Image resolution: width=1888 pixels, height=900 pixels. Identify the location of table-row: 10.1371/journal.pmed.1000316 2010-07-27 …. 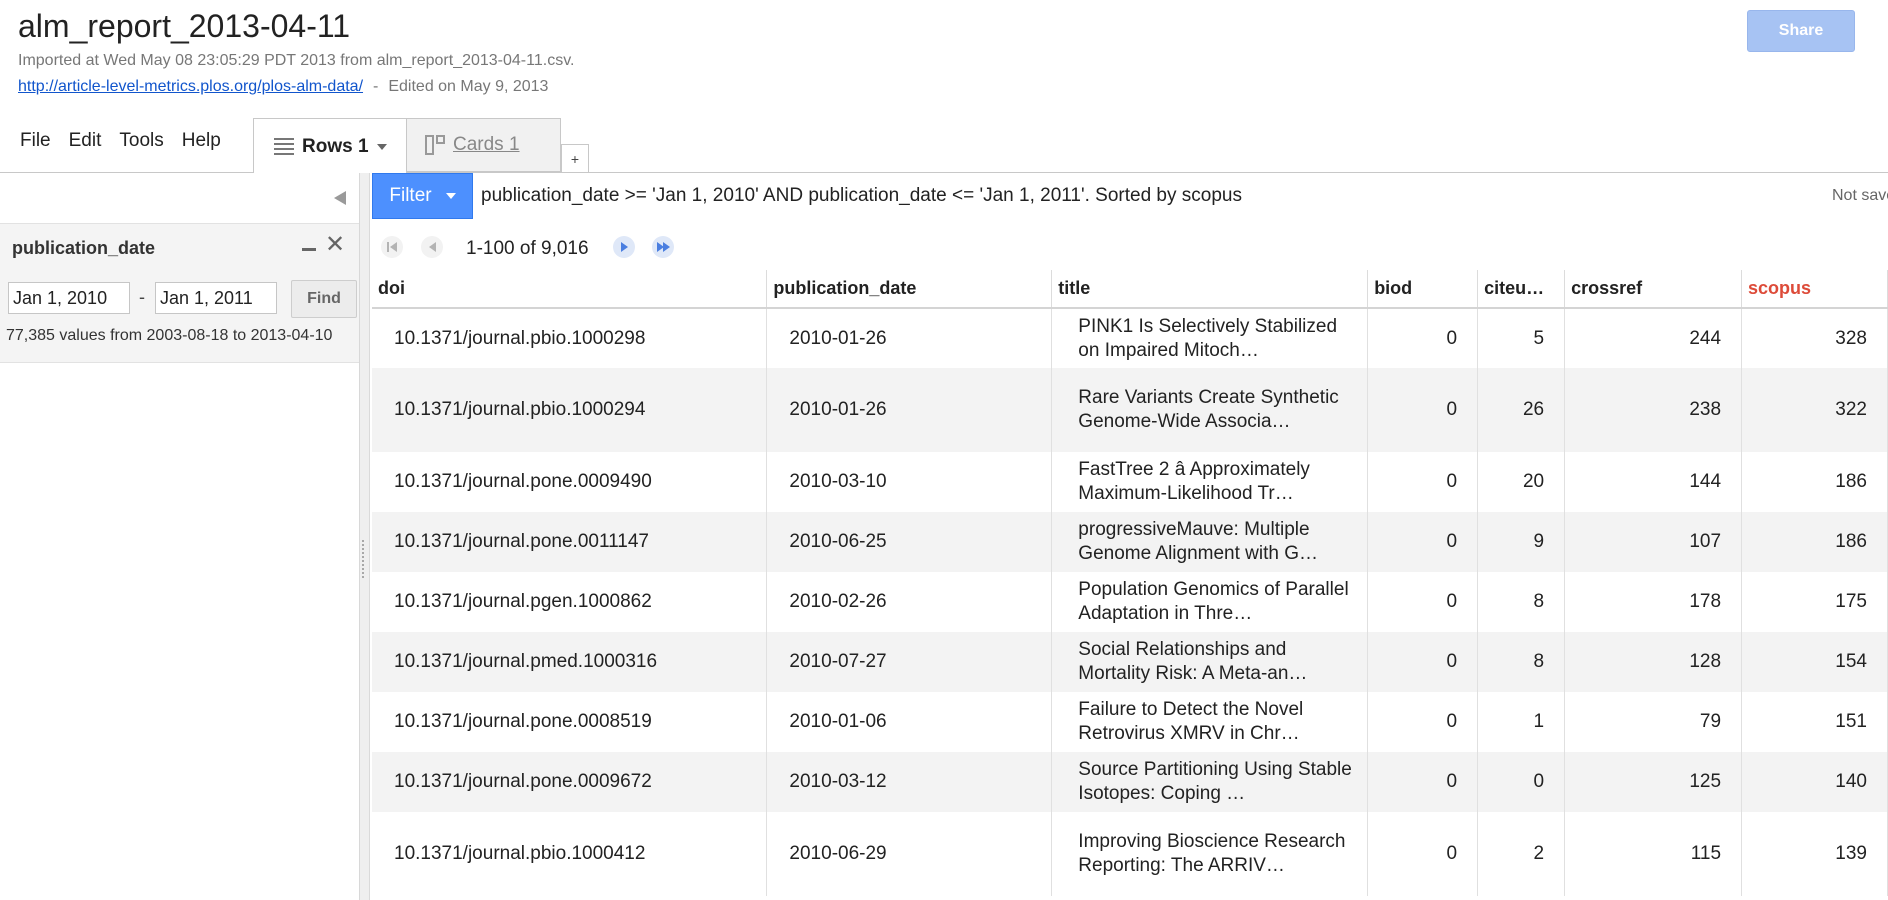
(1130, 662).